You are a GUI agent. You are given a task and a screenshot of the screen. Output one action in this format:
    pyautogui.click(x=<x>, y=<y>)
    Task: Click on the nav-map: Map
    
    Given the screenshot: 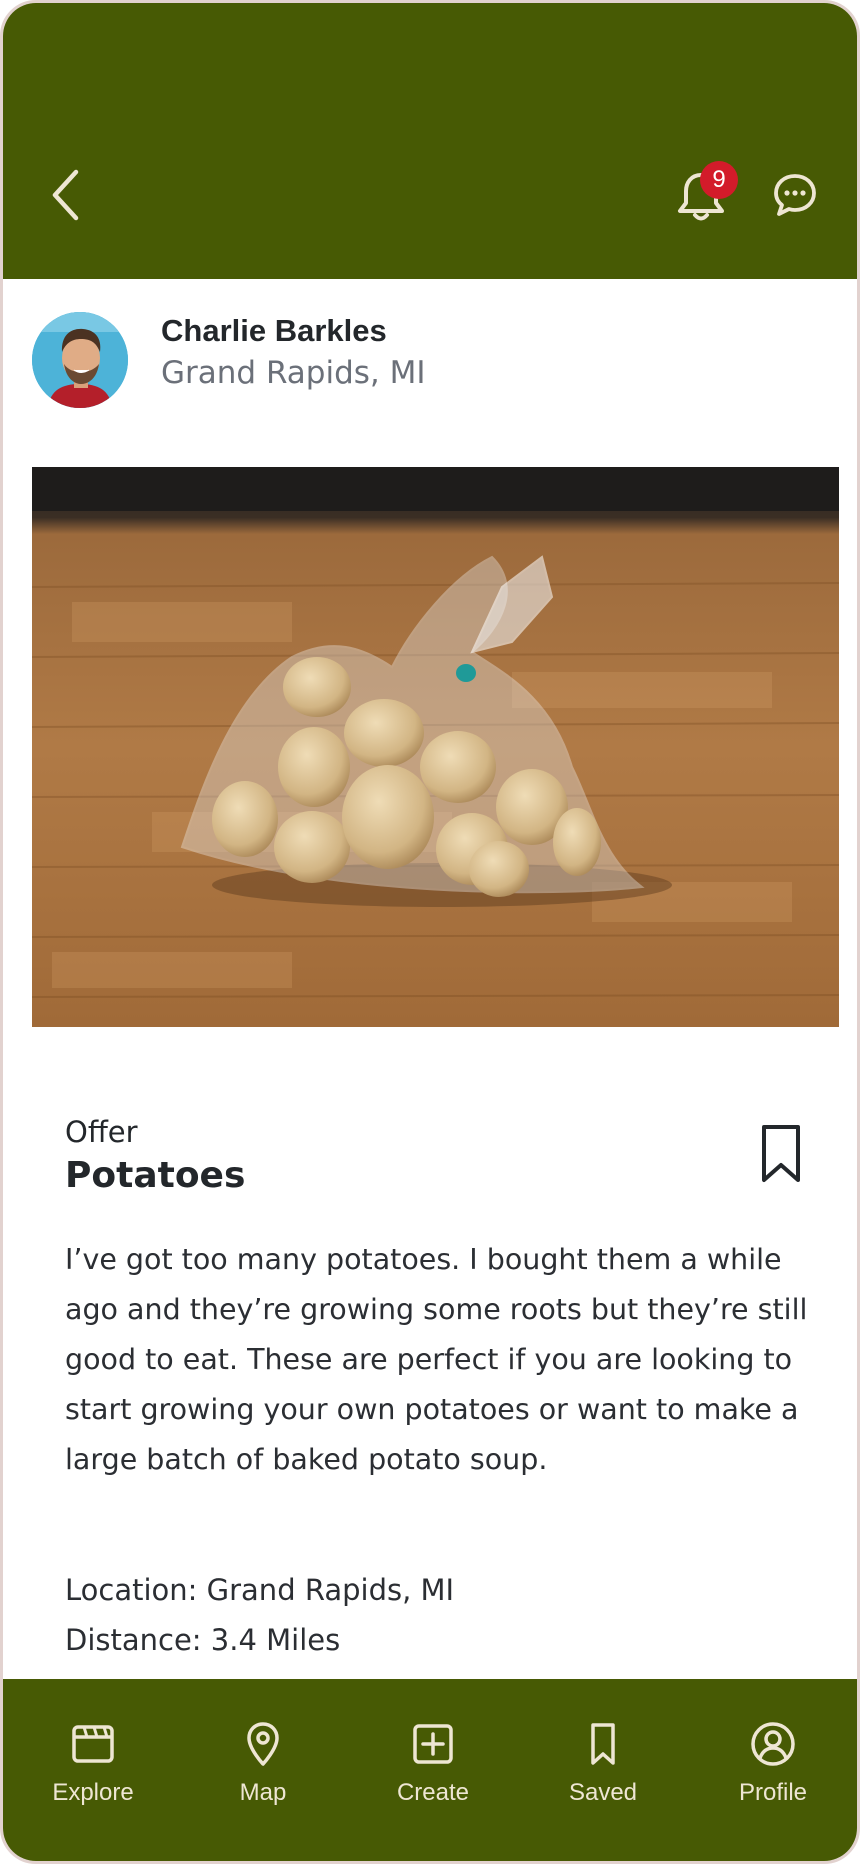 What is the action you would take?
    pyautogui.click(x=263, y=1769)
    